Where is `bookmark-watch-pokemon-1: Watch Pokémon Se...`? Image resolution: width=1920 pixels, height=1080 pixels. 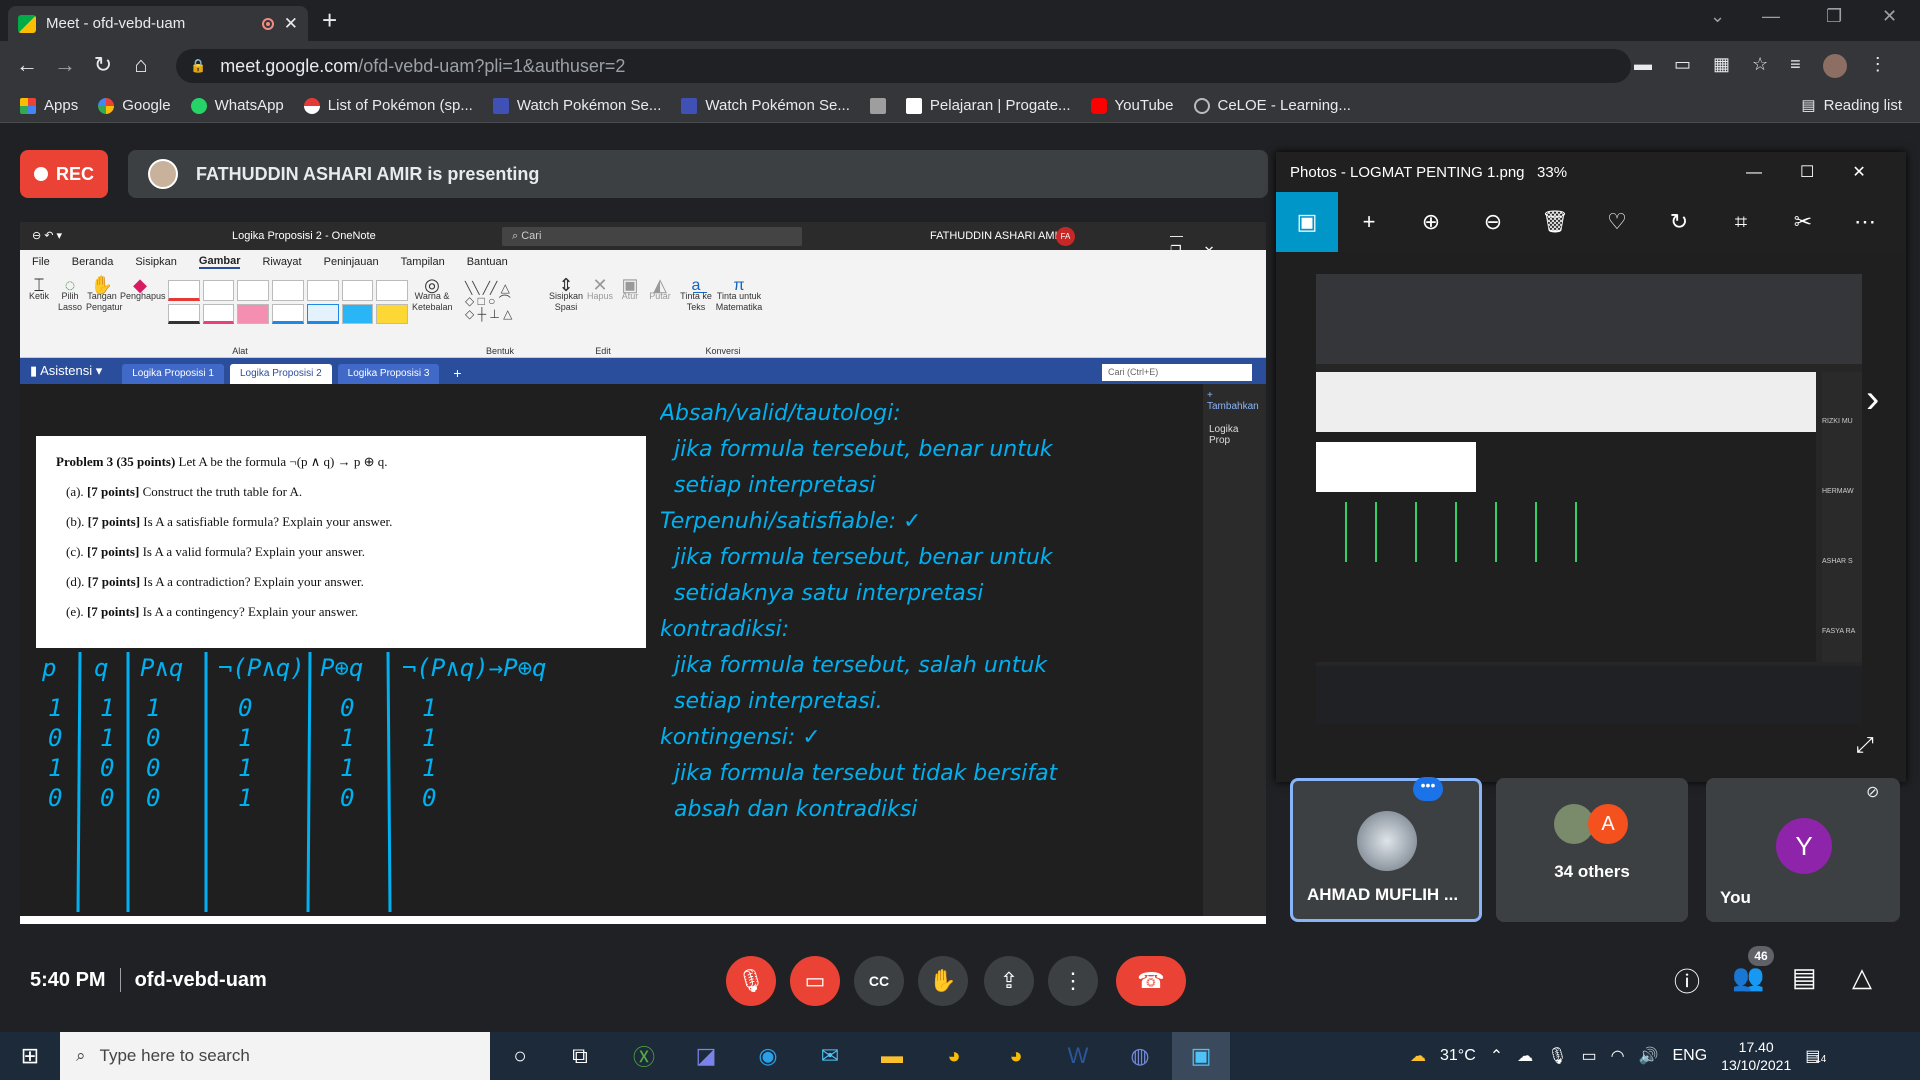
bookmark-watch-pokemon-1: Watch Pokémon Se... is located at coordinates (576, 105).